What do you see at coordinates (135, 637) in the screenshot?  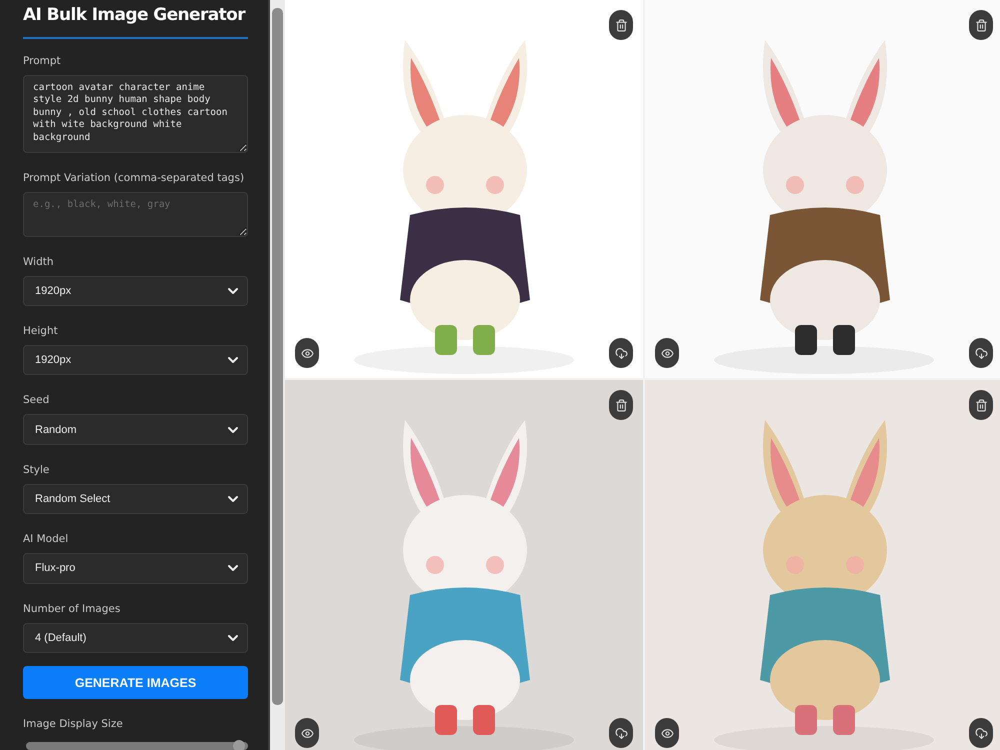 I see `dropdown: 4 (Default)` at bounding box center [135, 637].